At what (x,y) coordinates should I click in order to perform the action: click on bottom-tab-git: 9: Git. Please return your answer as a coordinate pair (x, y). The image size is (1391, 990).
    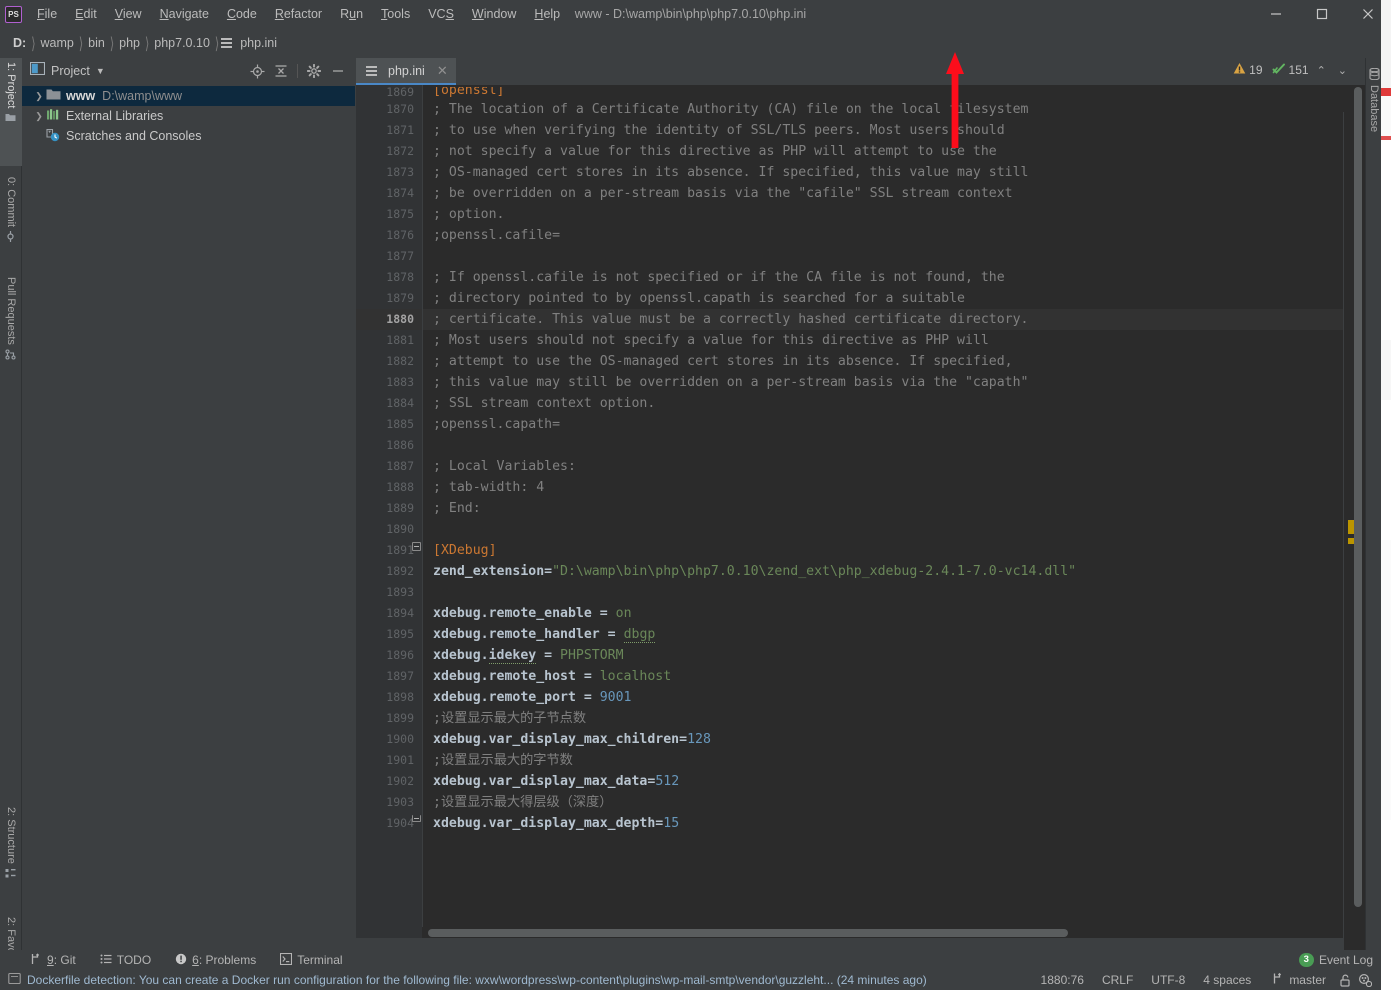
    Looking at the image, I should click on (44, 960).